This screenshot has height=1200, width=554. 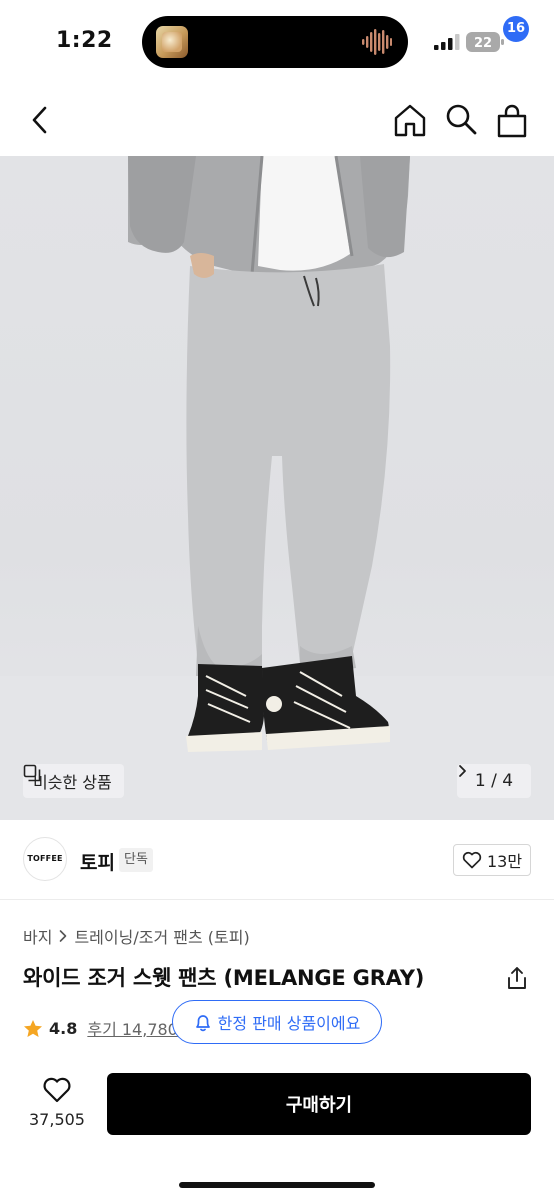 What do you see at coordinates (277, 1185) in the screenshot?
I see `home-indicator` at bounding box center [277, 1185].